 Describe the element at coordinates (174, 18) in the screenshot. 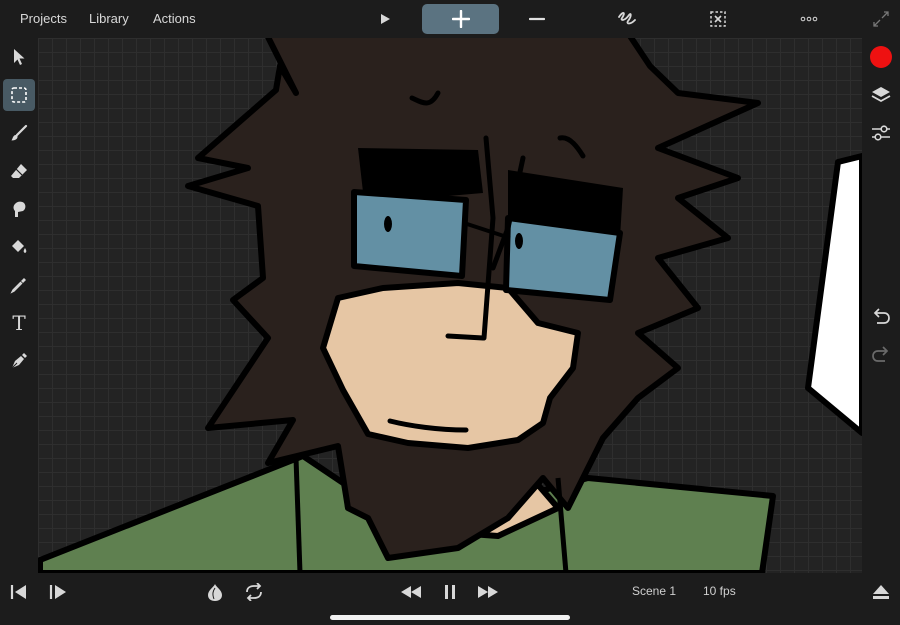

I see `actions-menu: Actions` at that location.